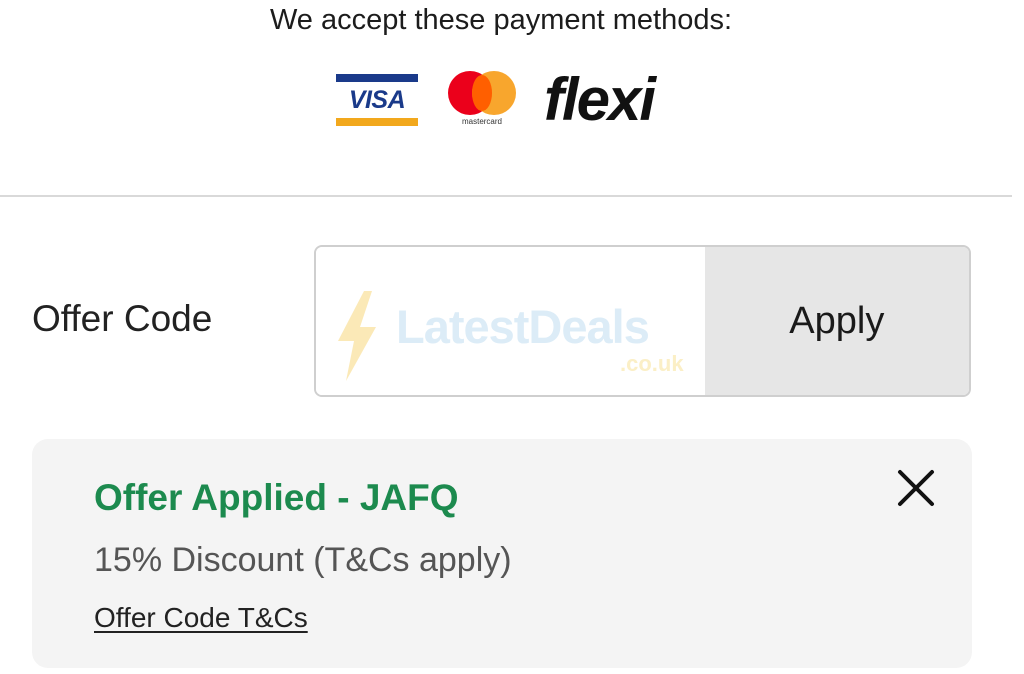  What do you see at coordinates (201, 618) in the screenshot?
I see `offer-code-tcs-link: Offer Code T&Cs` at bounding box center [201, 618].